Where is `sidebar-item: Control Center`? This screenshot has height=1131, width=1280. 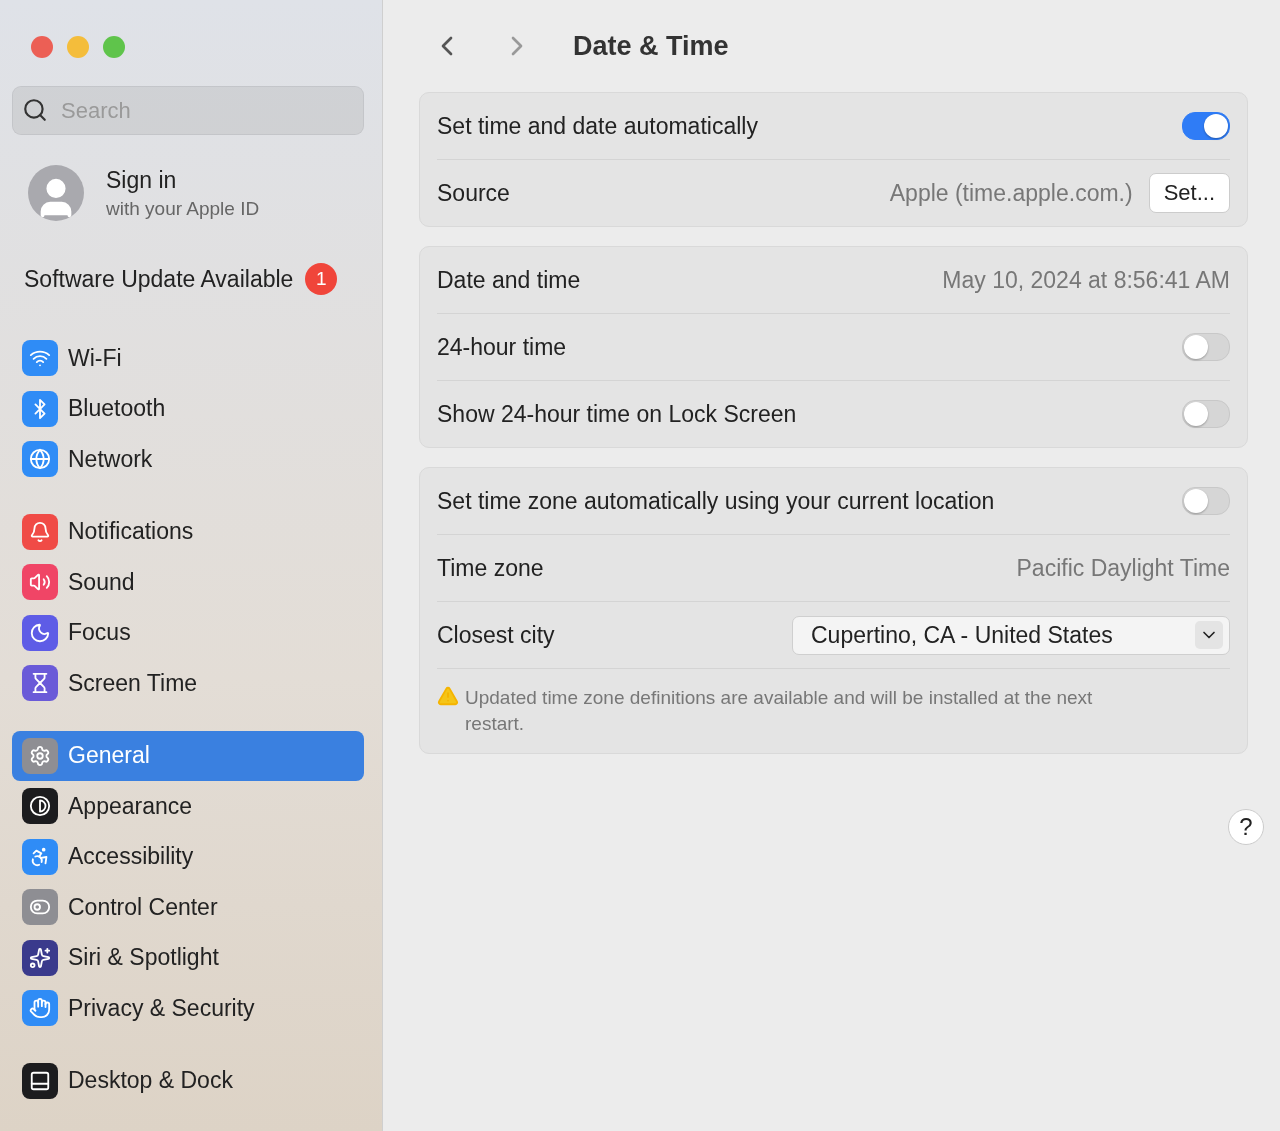
sidebar-item: Control Center is located at coordinates (188, 907).